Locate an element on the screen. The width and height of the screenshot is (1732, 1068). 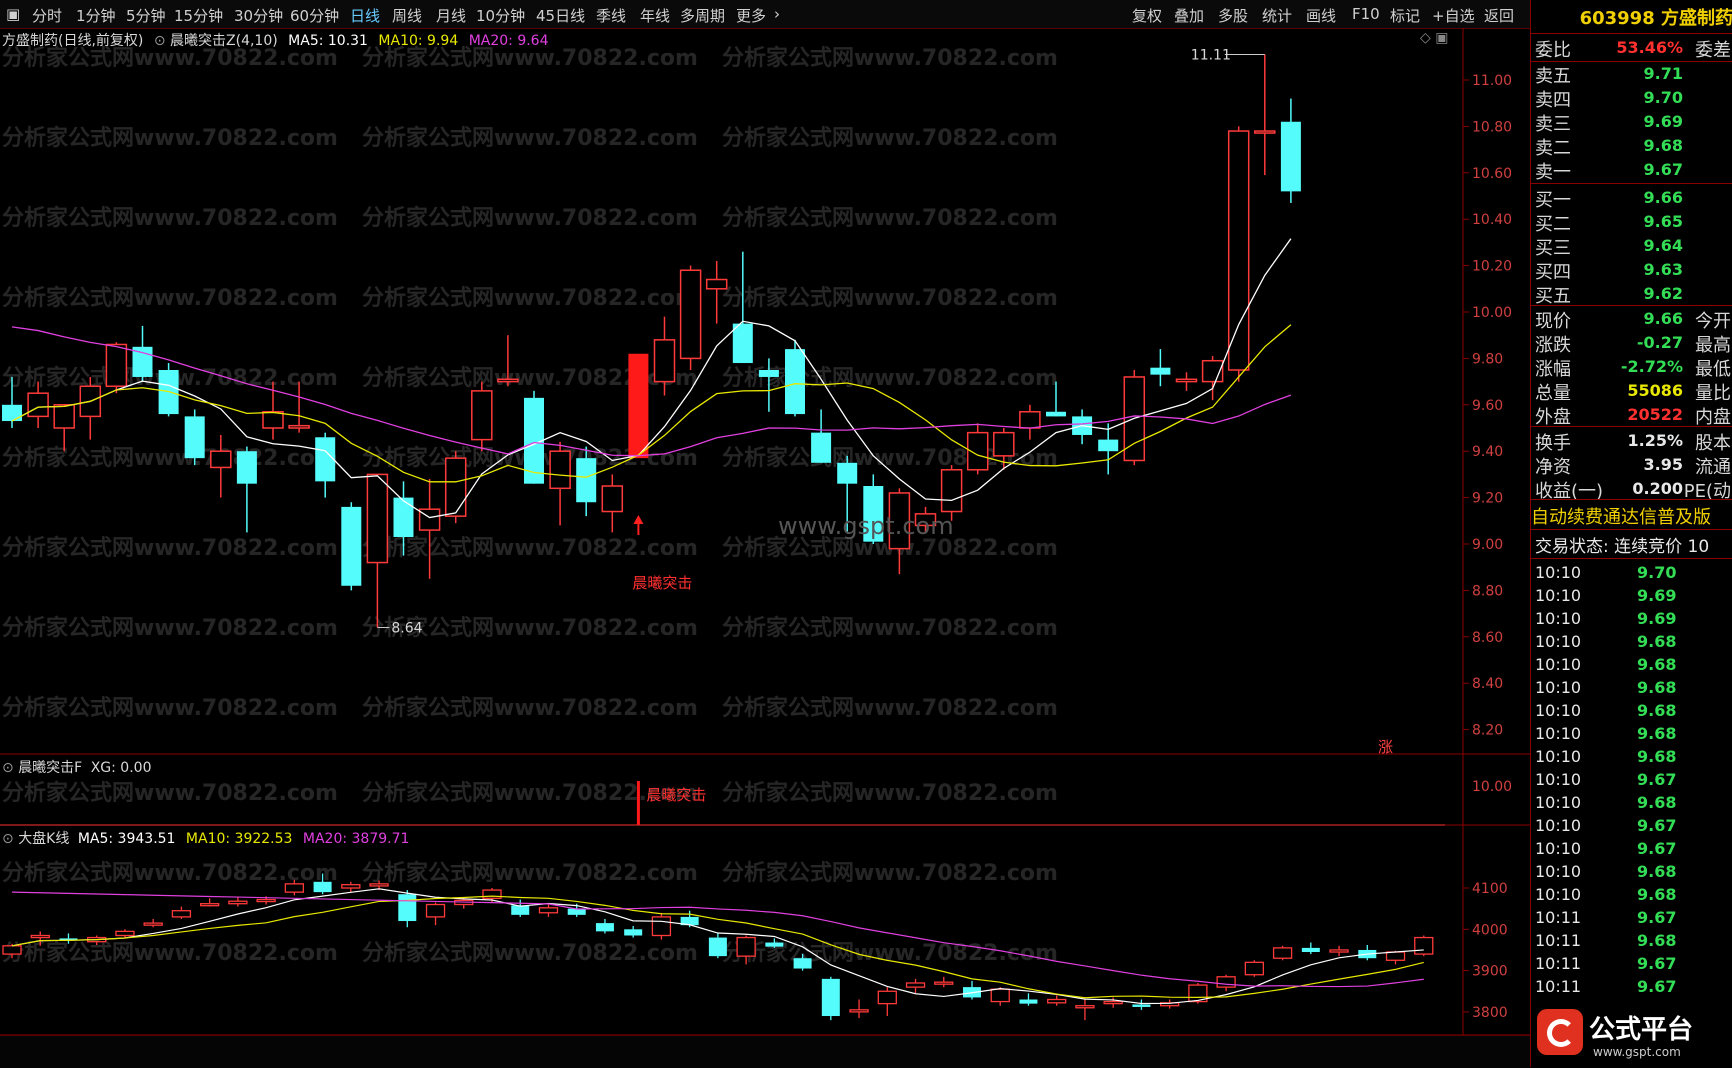
y-tick-label: 8.20 is located at coordinates (1487, 731).